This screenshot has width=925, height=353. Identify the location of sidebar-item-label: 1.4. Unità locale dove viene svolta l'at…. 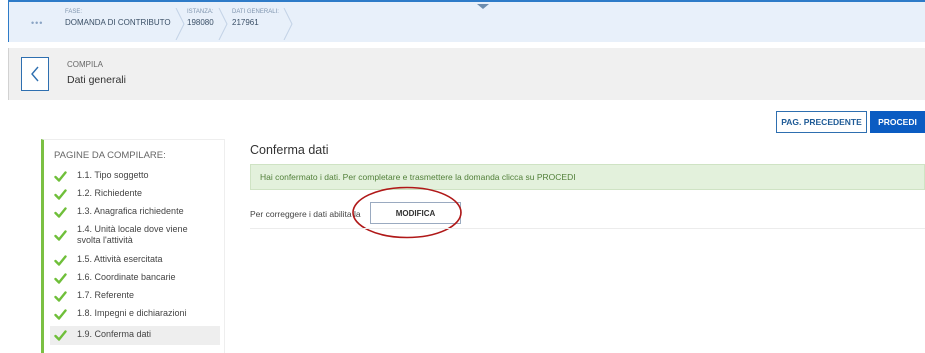
(132, 234).